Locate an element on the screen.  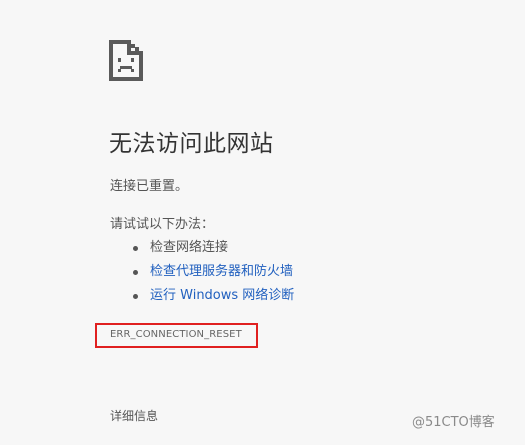
suggestion-check-network: 检查网络连接 is located at coordinates (212, 250).